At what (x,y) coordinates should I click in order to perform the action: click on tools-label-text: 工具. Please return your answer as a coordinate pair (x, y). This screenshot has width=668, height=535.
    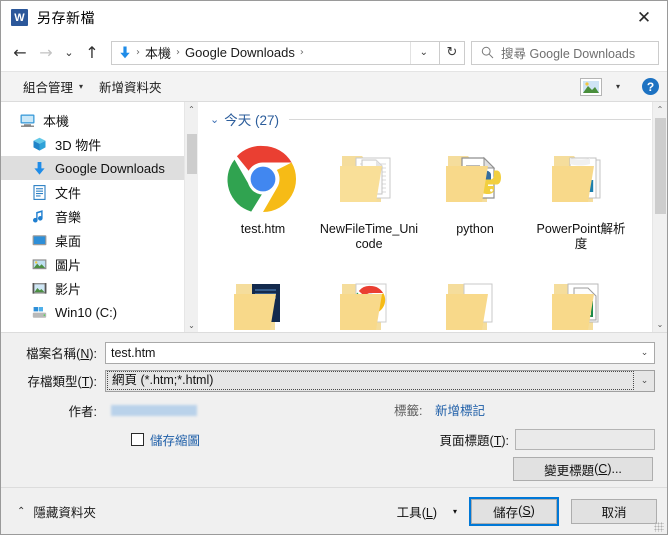
    Looking at the image, I should click on (409, 512).